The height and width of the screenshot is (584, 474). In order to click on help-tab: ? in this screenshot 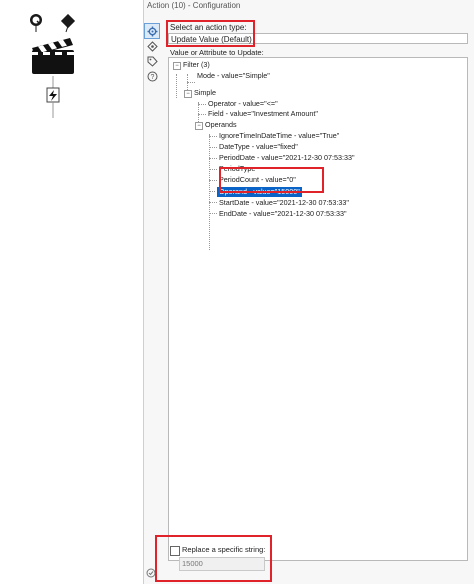, I will do `click(152, 76)`.